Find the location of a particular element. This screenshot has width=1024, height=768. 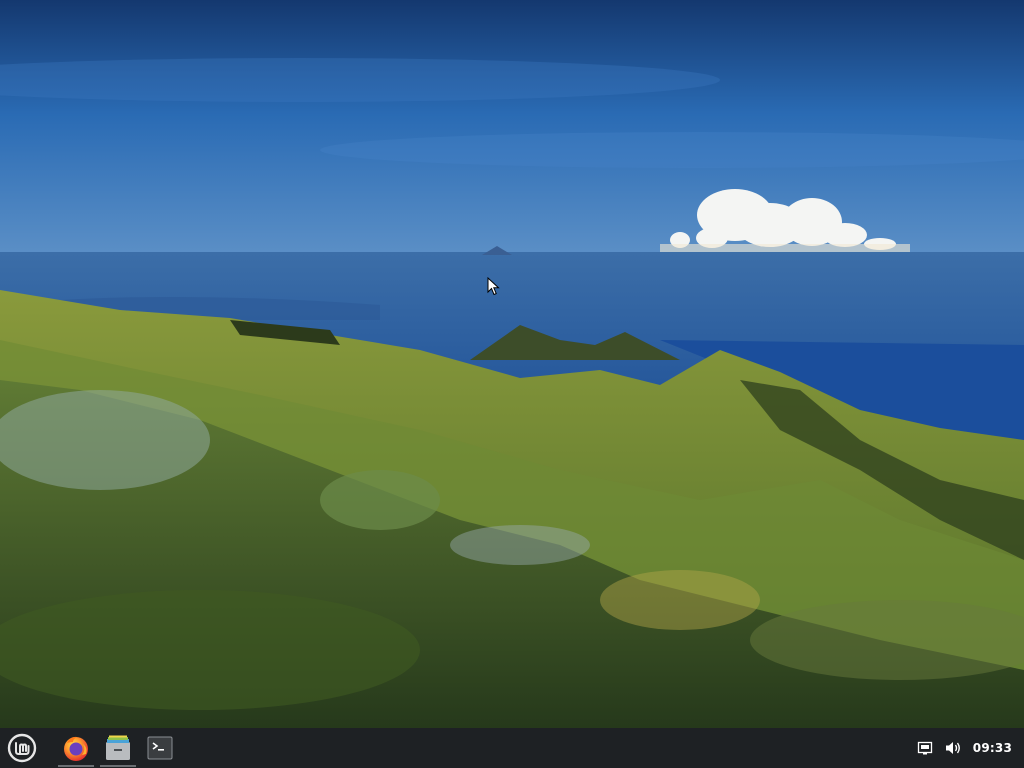

file-manager-icon is located at coordinates (118, 747).